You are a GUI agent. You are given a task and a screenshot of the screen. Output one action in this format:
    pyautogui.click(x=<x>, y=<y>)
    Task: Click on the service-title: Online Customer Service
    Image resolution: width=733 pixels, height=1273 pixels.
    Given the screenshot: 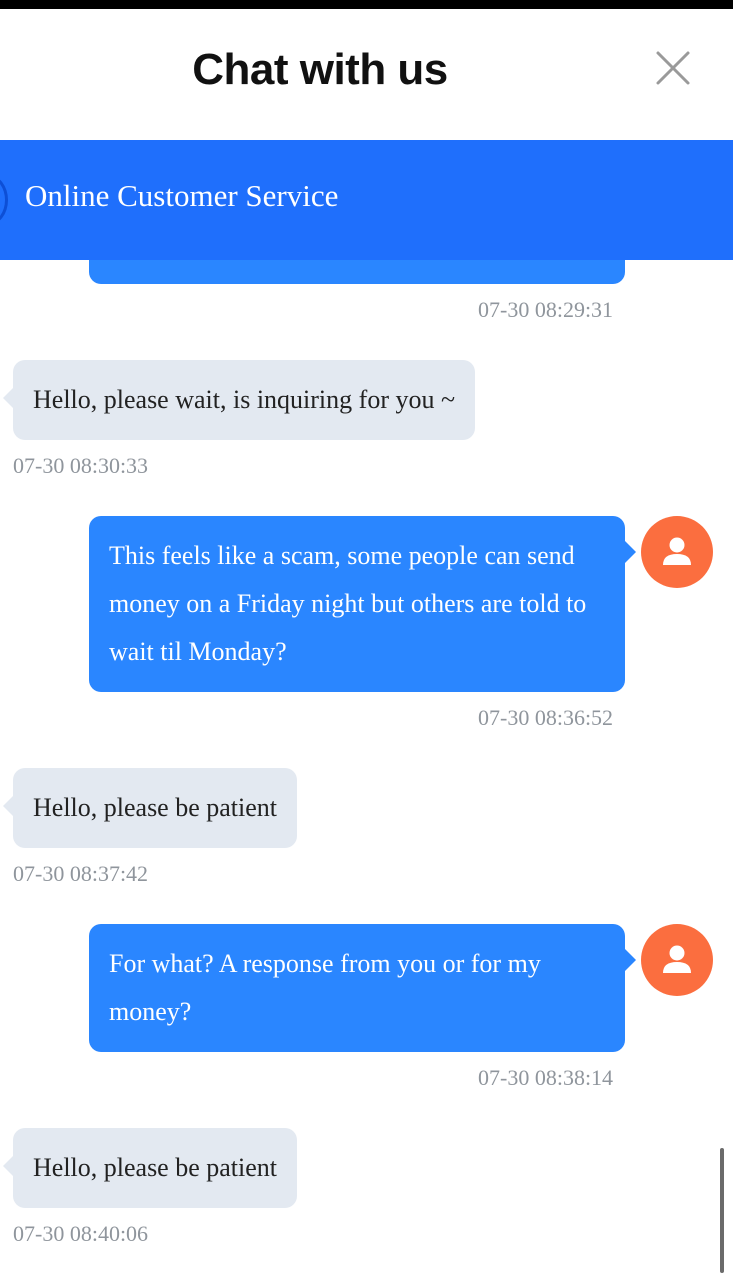 What is the action you would take?
    pyautogui.click(x=182, y=195)
    